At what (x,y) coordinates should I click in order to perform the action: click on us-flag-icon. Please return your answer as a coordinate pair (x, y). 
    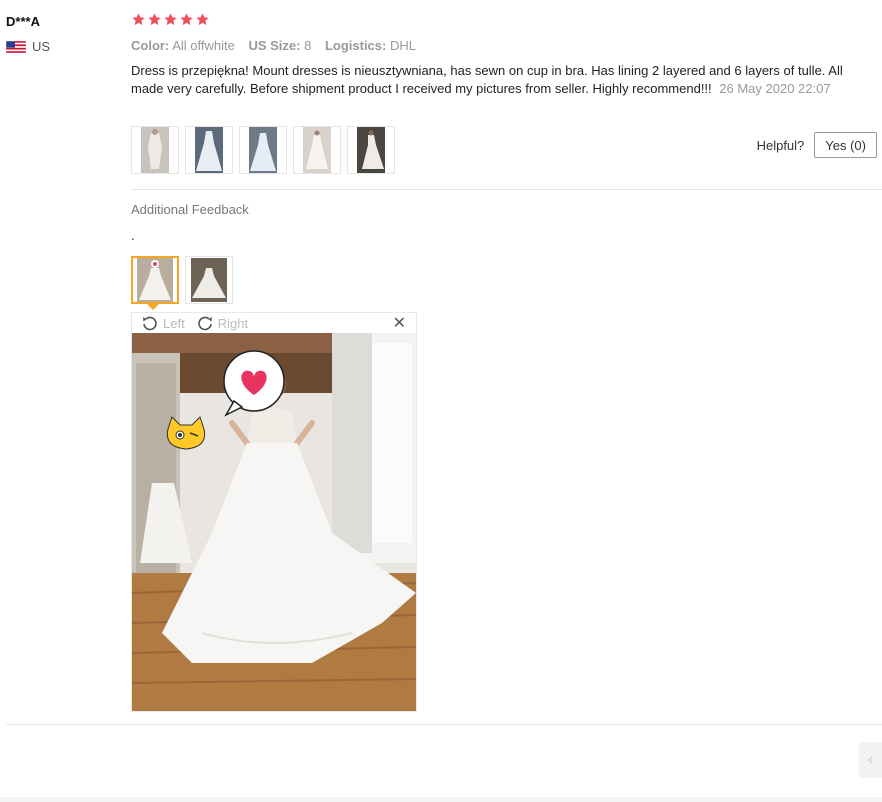
    Looking at the image, I should click on (16, 46).